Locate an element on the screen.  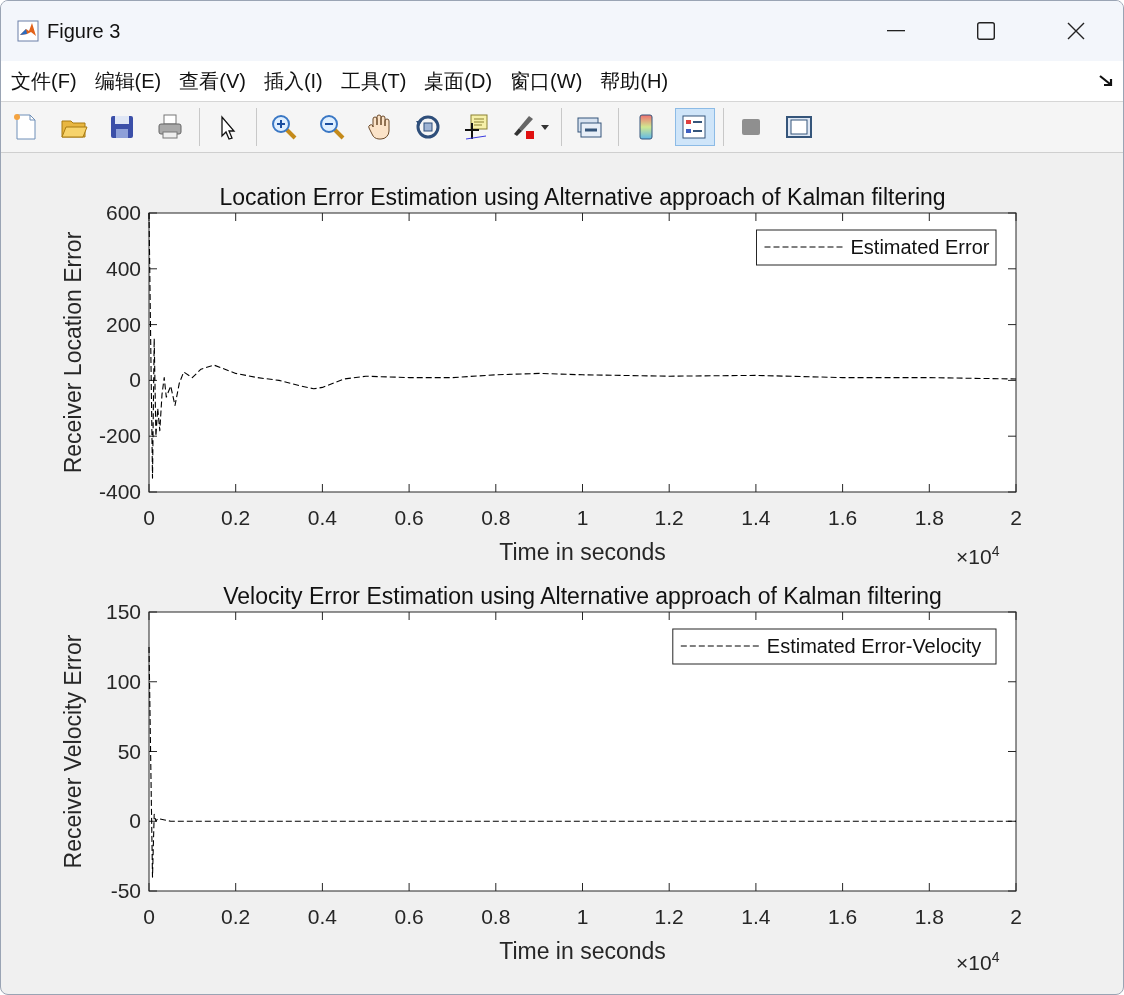
minimize-icon is located at coordinates (896, 31).